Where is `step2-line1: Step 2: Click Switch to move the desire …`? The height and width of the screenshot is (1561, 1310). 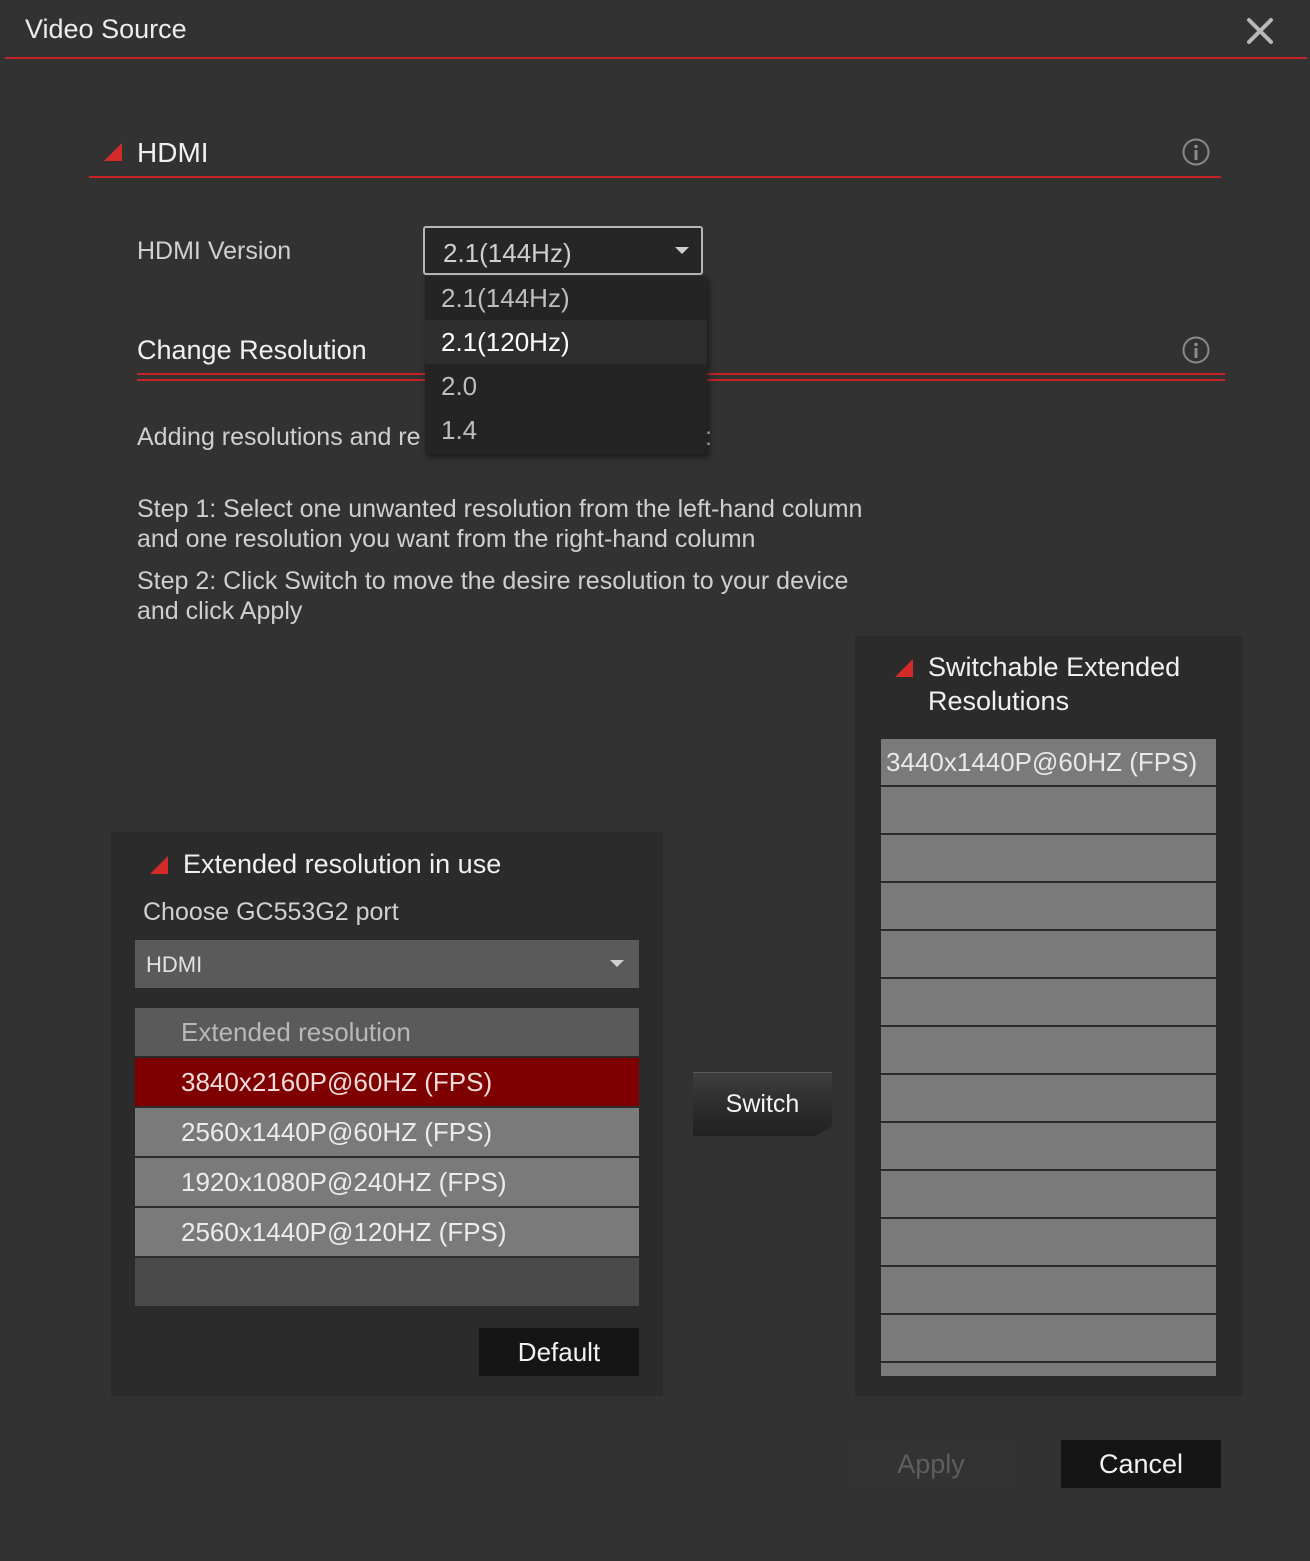
step2-line1: Step 2: Click Switch to move the desire … is located at coordinates (493, 581).